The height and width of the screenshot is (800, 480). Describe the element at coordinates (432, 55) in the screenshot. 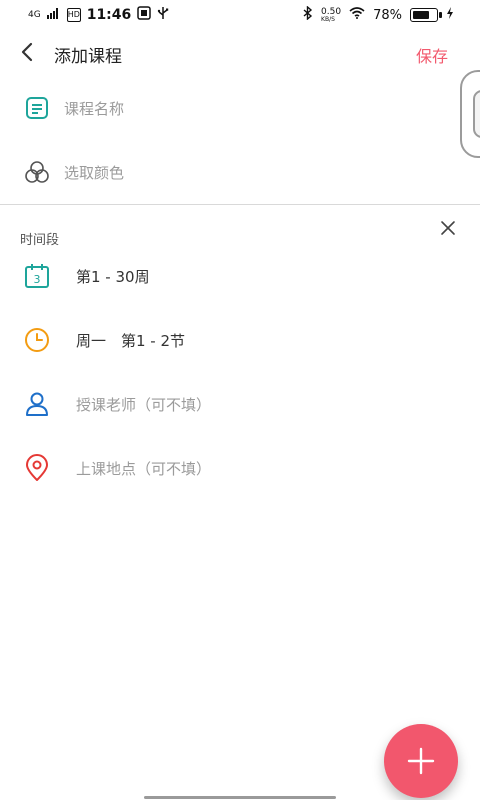

I see `save-button: 保存` at that location.